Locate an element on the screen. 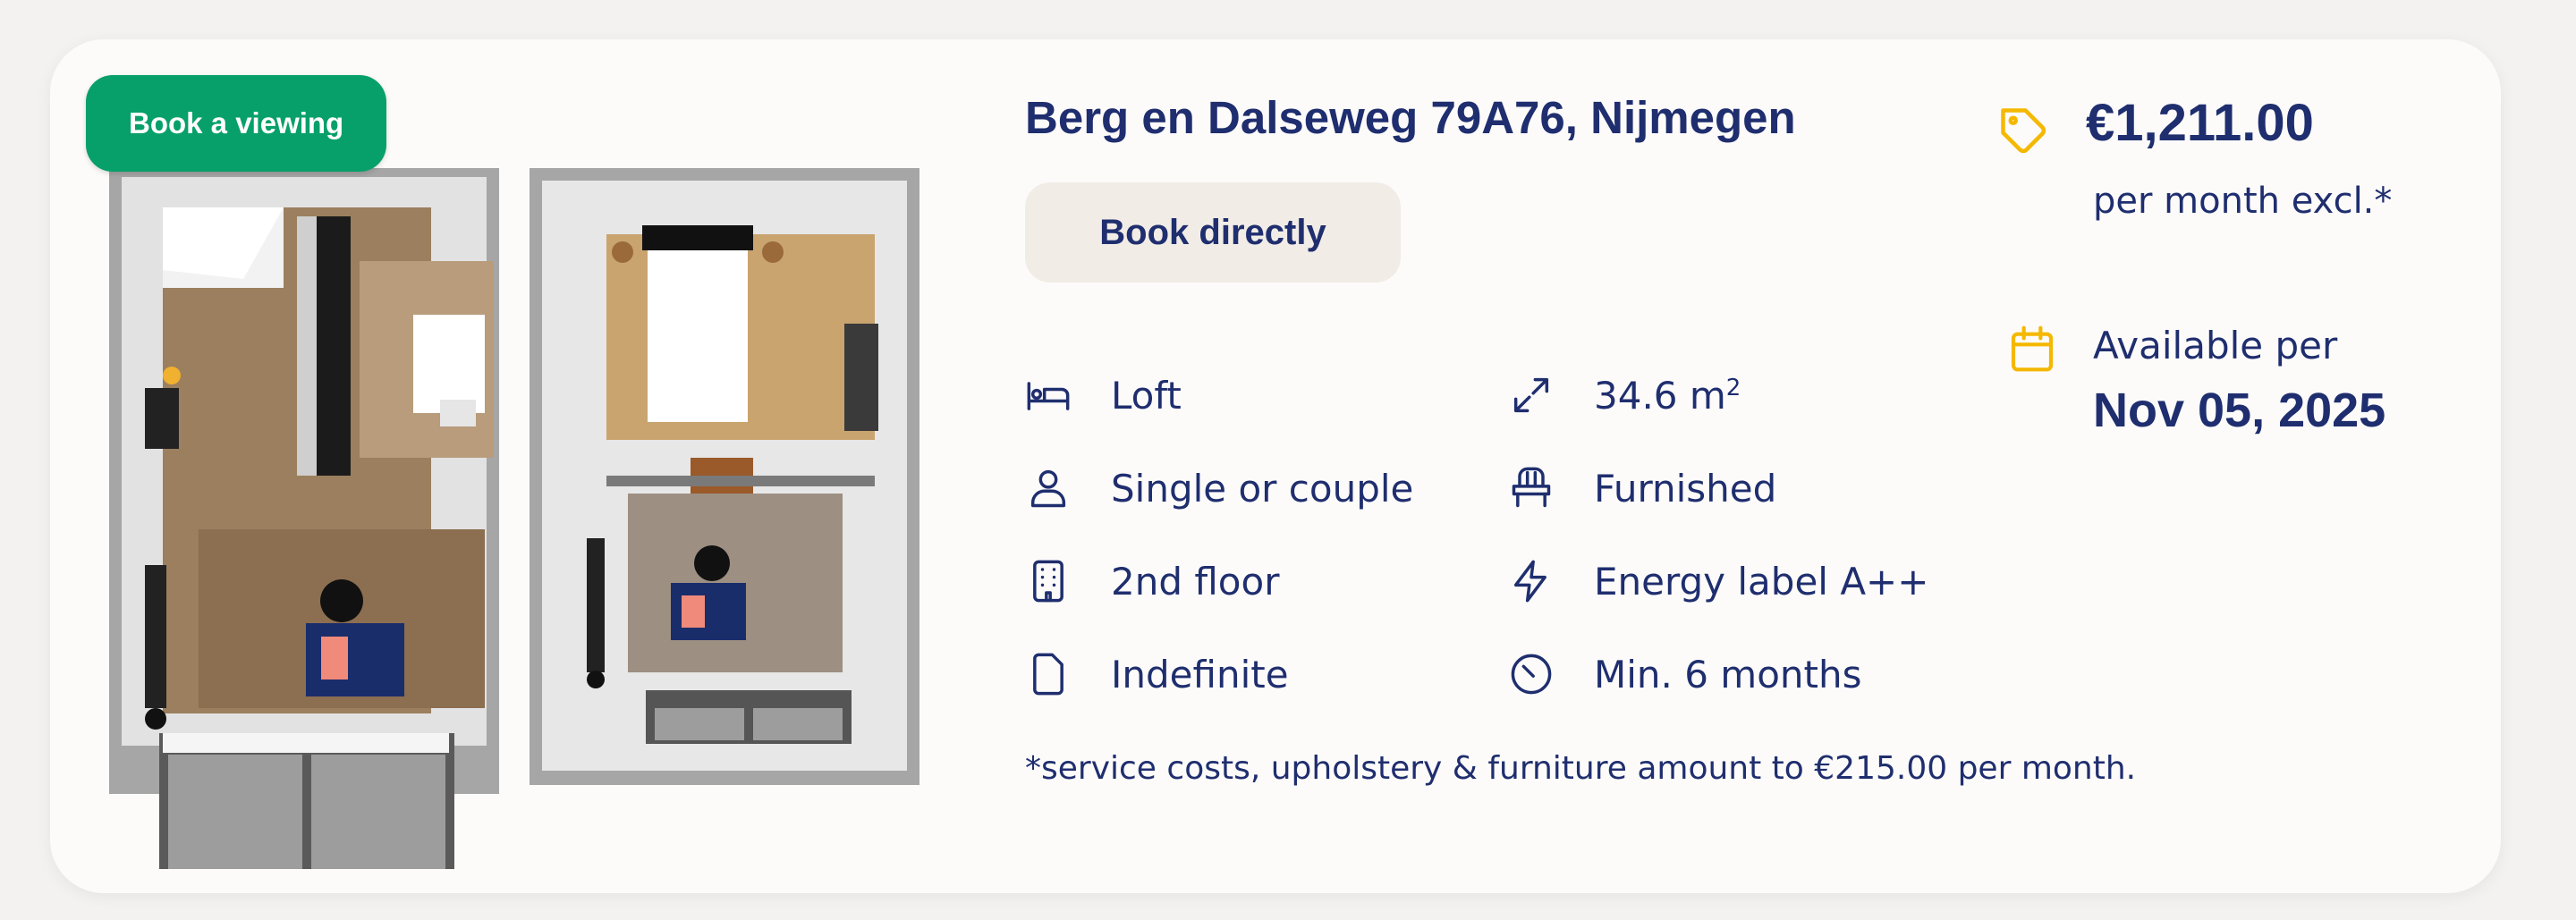 This screenshot has height=920, width=2576. feature-min-stay: Min. 6 months is located at coordinates (1684, 674).